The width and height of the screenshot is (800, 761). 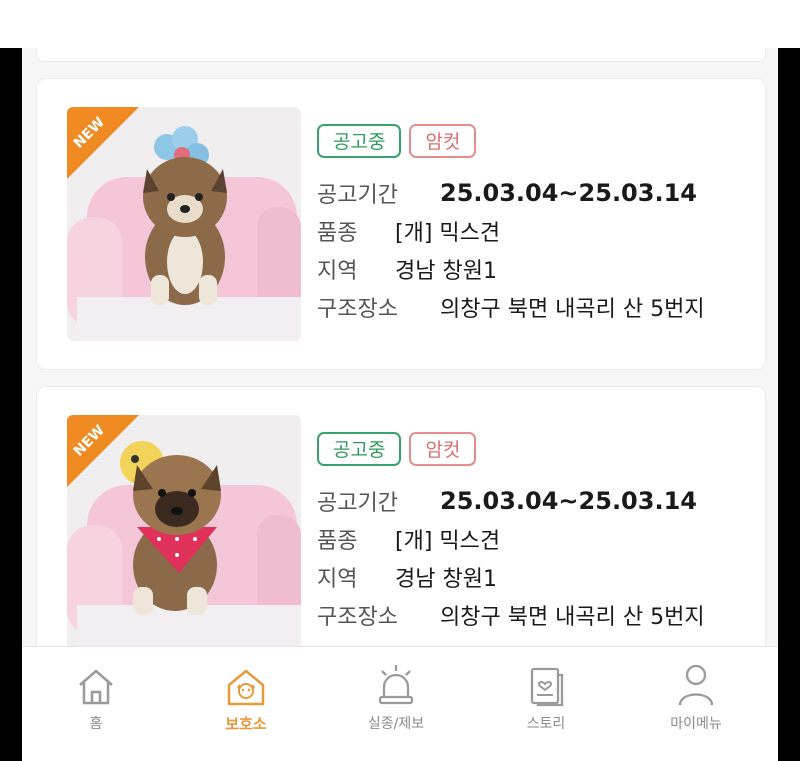 I want to click on right-black-bar, so click(x=789, y=404).